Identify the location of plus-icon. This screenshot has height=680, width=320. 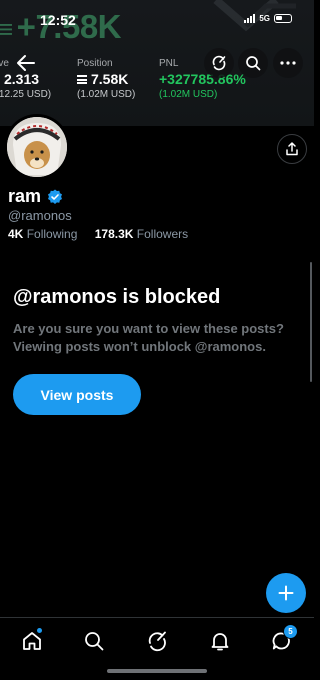
(286, 593).